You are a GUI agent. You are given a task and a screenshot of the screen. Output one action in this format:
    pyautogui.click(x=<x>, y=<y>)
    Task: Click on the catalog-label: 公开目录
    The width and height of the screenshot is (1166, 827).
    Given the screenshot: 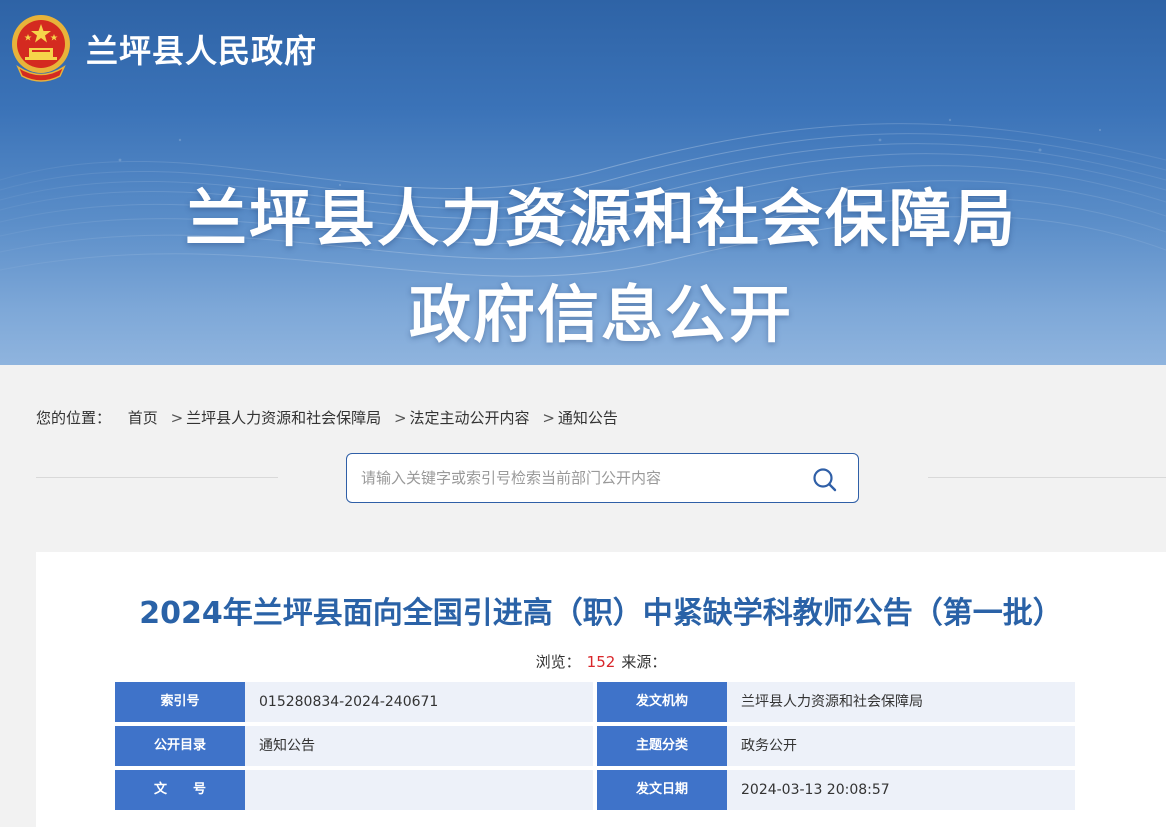 What is the action you would take?
    pyautogui.click(x=183, y=746)
    